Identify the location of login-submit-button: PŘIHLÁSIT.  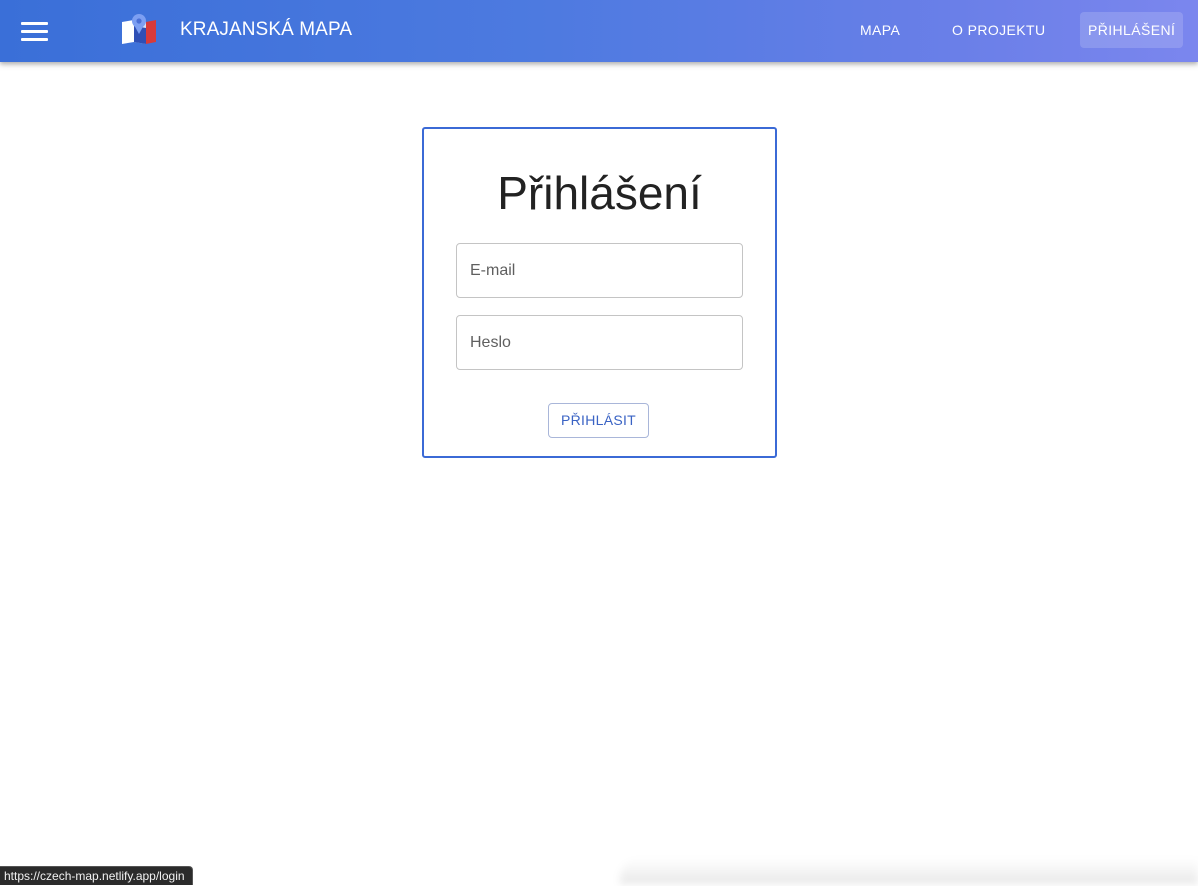
(598, 420).